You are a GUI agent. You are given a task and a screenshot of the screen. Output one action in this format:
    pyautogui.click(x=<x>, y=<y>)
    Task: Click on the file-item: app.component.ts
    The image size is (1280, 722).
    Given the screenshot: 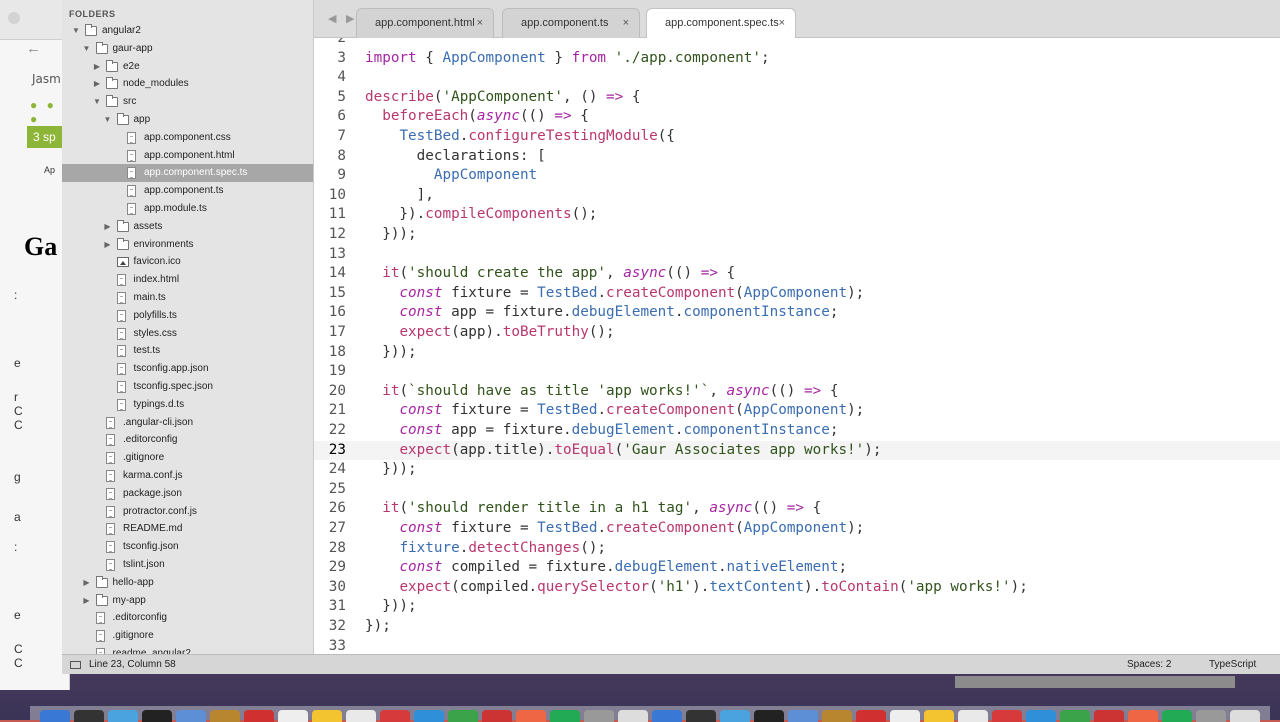 What is the action you would take?
    pyautogui.click(x=187, y=191)
    